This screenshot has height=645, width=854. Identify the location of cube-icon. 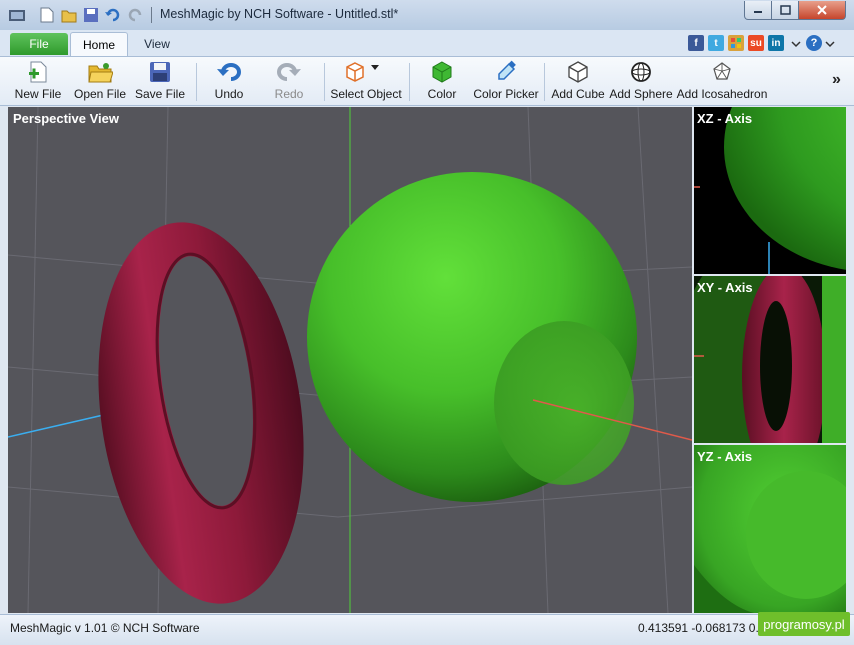
(578, 72).